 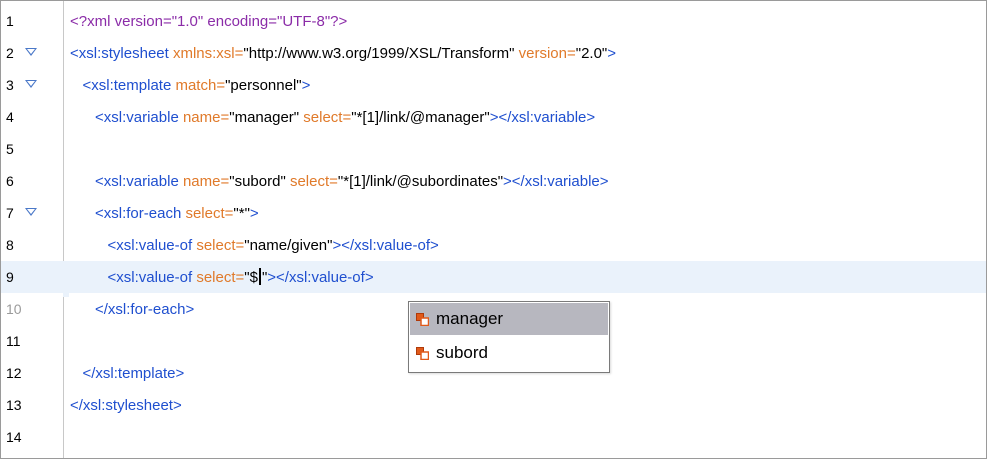 What do you see at coordinates (10, 117) in the screenshot?
I see `line-number: 4` at bounding box center [10, 117].